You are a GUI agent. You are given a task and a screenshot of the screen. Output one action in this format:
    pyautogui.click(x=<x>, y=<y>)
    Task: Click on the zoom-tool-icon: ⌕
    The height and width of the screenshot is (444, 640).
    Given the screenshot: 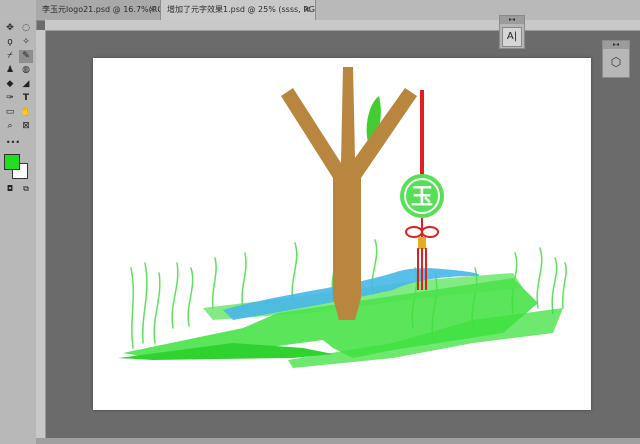 What is the action you would take?
    pyautogui.click(x=10, y=126)
    